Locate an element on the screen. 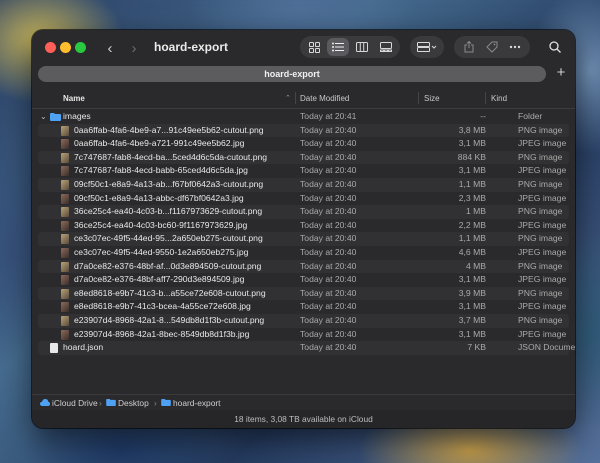 This screenshot has width=600, height=463. gallery-icon is located at coordinates (386, 47).